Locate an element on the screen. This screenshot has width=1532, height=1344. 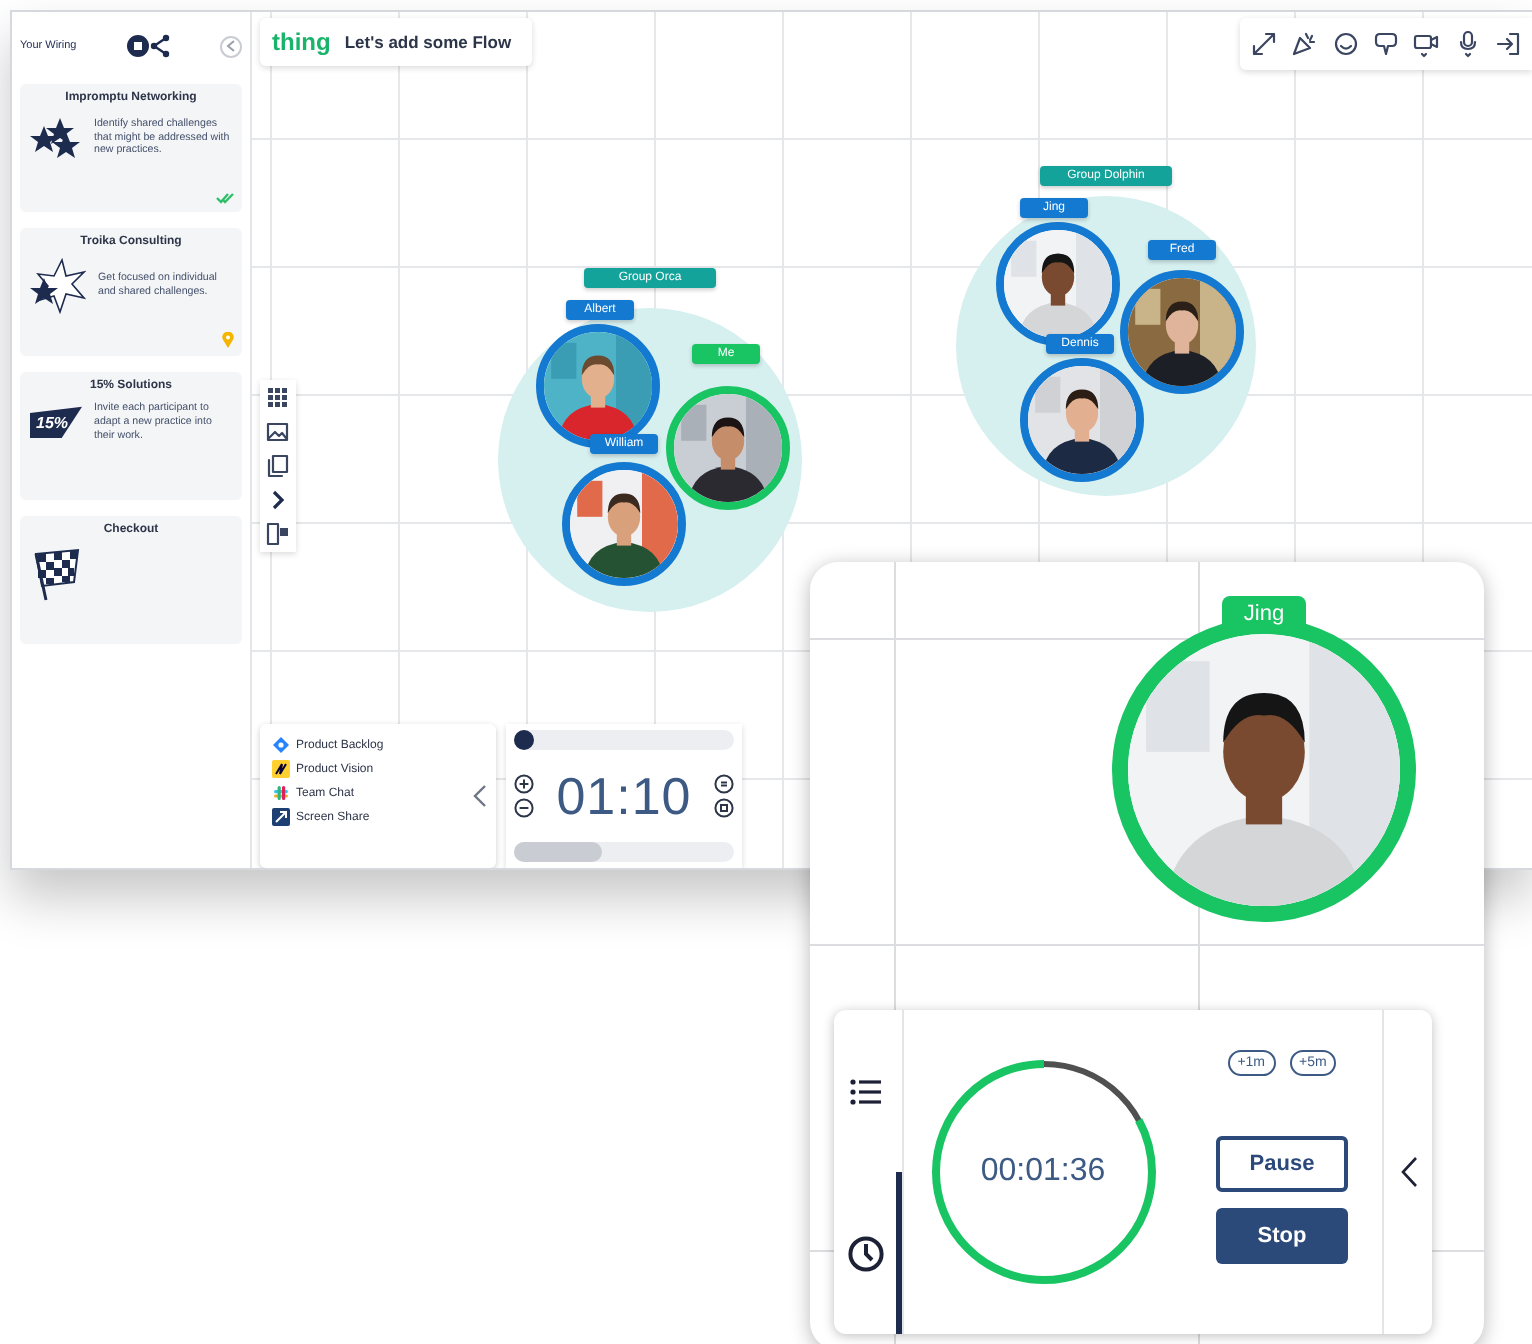
exit-icon is located at coordinates (1507, 44).